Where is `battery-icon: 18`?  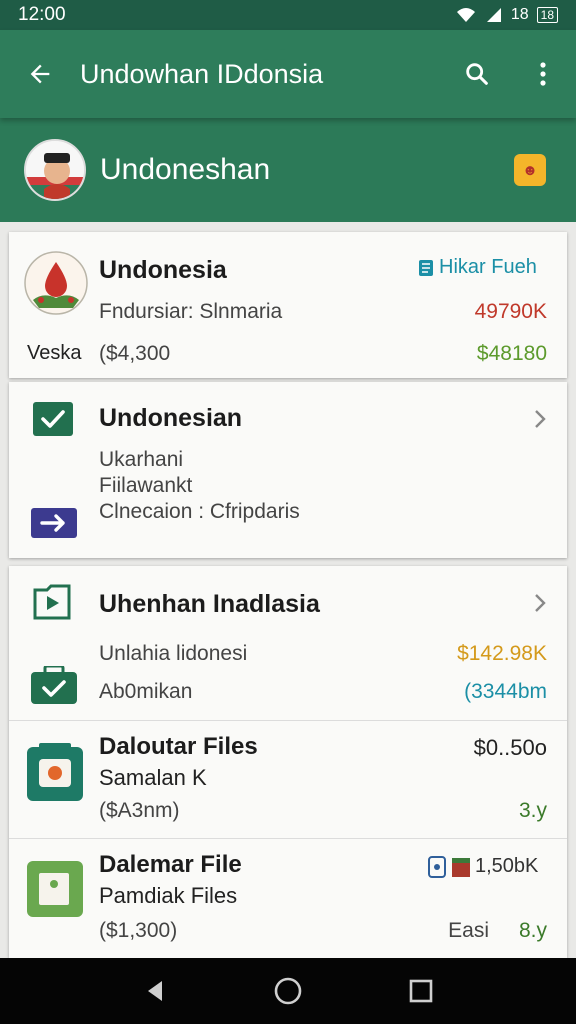 battery-icon: 18 is located at coordinates (547, 15).